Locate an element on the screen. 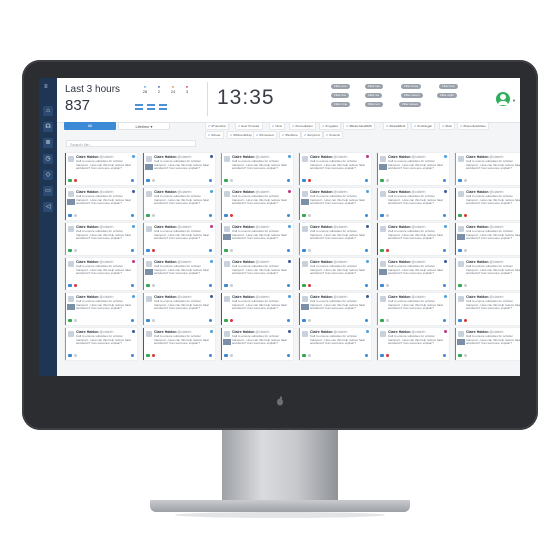 This screenshot has height=536, width=560. hashtag-filter: Chat is located at coordinates (277, 126).